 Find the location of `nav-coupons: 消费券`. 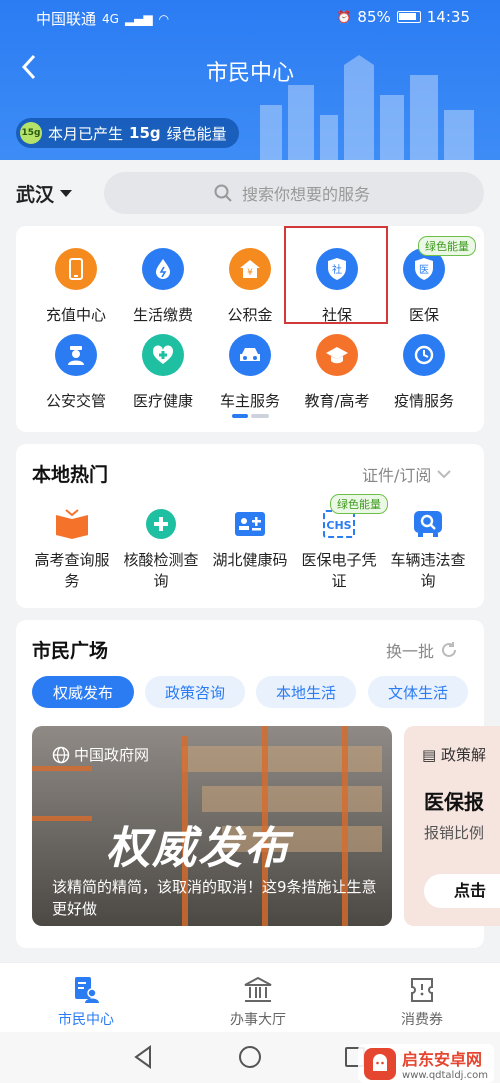

nav-coupons: 消费券 is located at coordinates (422, 1002).